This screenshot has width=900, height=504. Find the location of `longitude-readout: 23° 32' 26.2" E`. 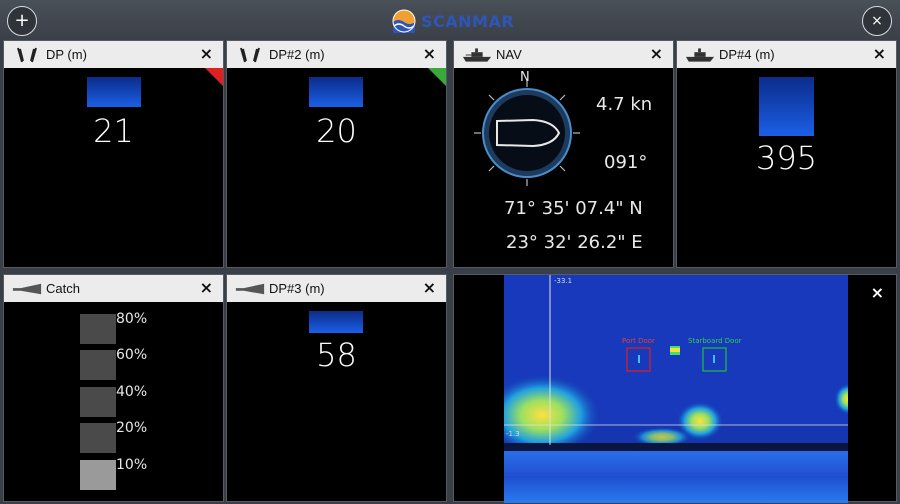

longitude-readout: 23° 32' 26.2" E is located at coordinates (574, 242).